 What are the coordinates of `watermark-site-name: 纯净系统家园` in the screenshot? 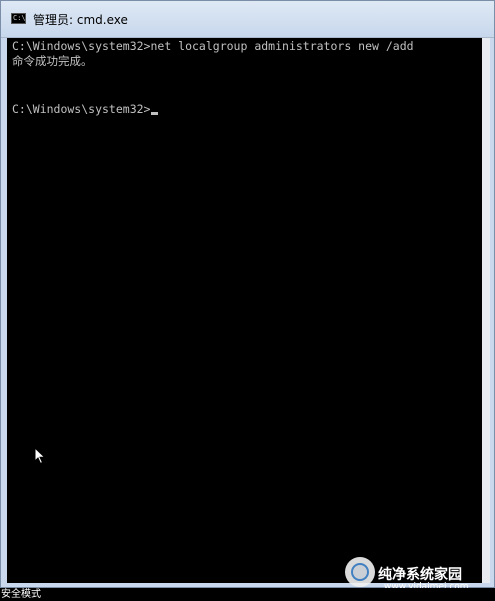 It's located at (420, 575).